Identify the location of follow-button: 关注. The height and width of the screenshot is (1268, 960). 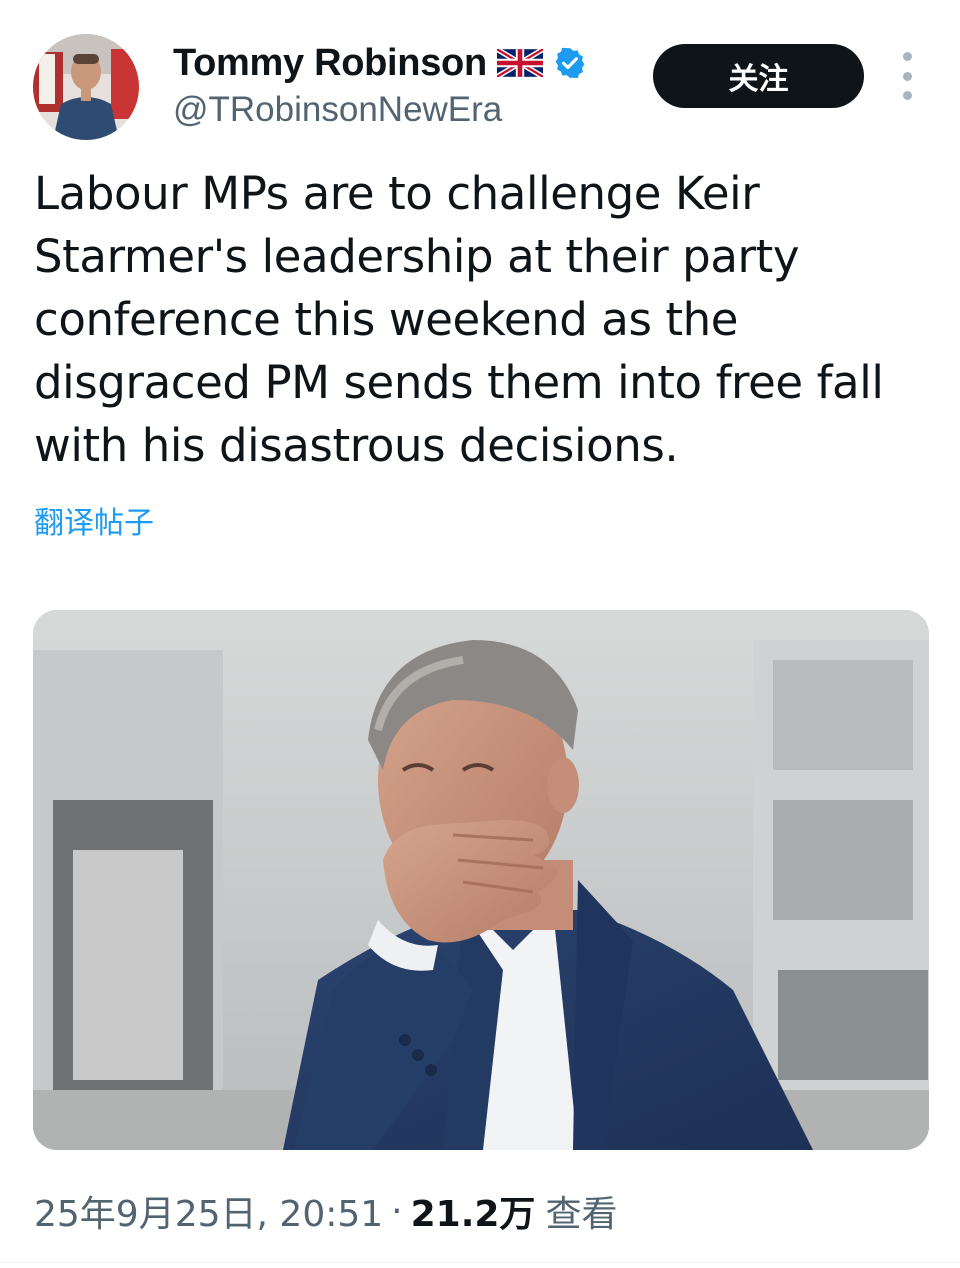
(758, 76).